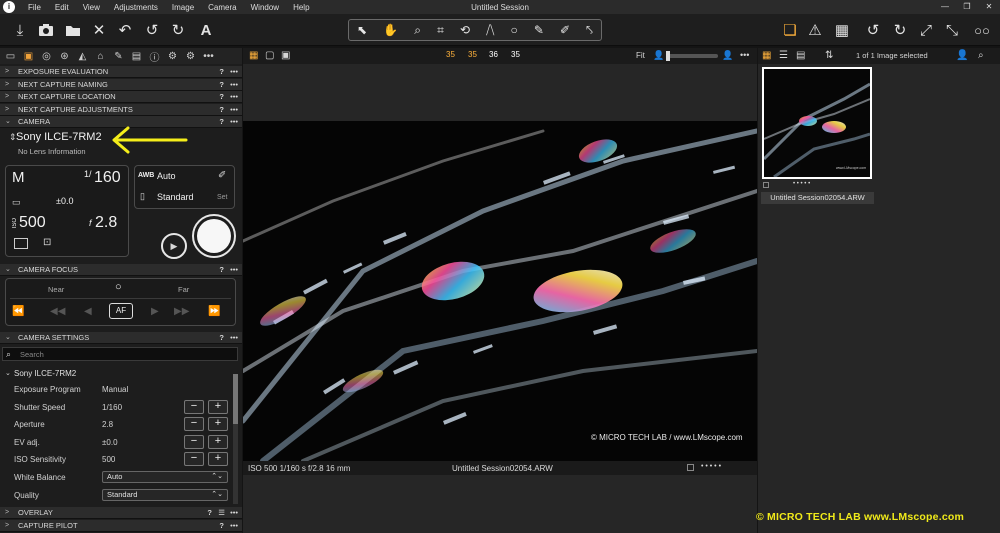 This screenshot has height=533, width=1000. What do you see at coordinates (873, 31) in the screenshot?
I see `rotate-left-icon: ↺` at bounding box center [873, 31].